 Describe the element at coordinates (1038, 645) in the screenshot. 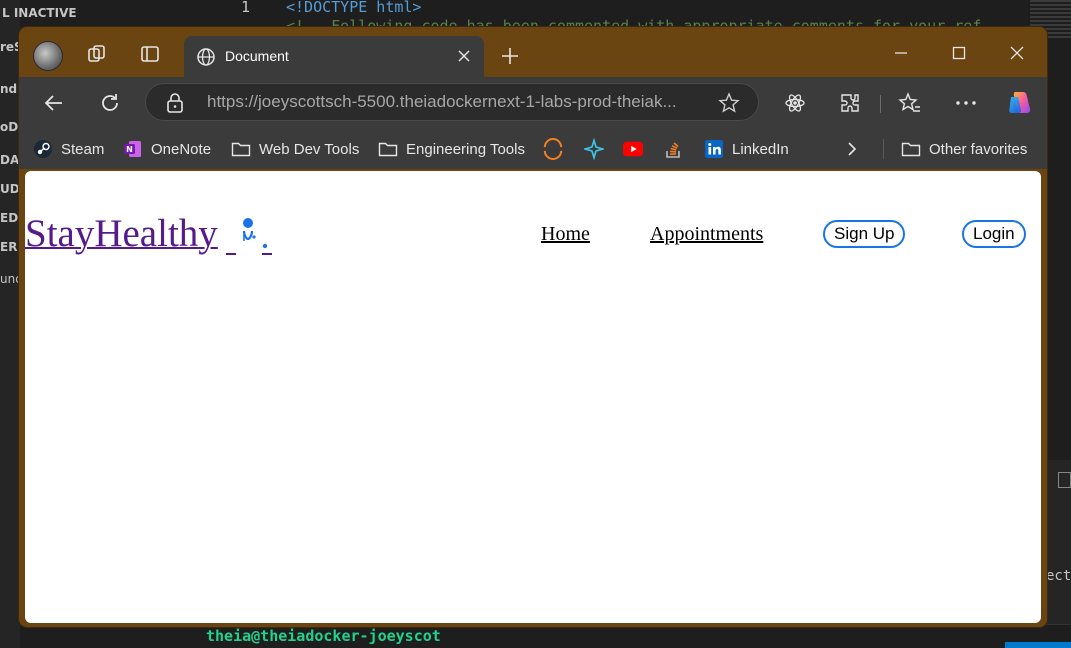

I see `ide-status-accent` at that location.